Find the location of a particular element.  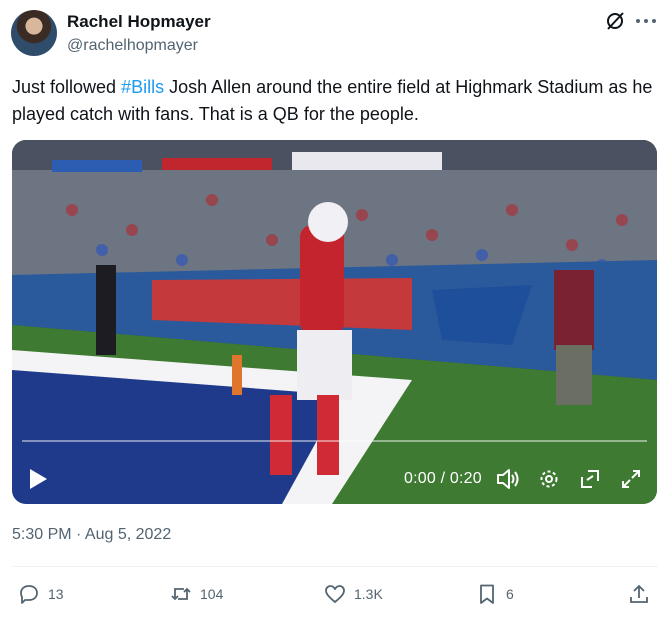

reply-count: 13 is located at coordinates (56, 594).